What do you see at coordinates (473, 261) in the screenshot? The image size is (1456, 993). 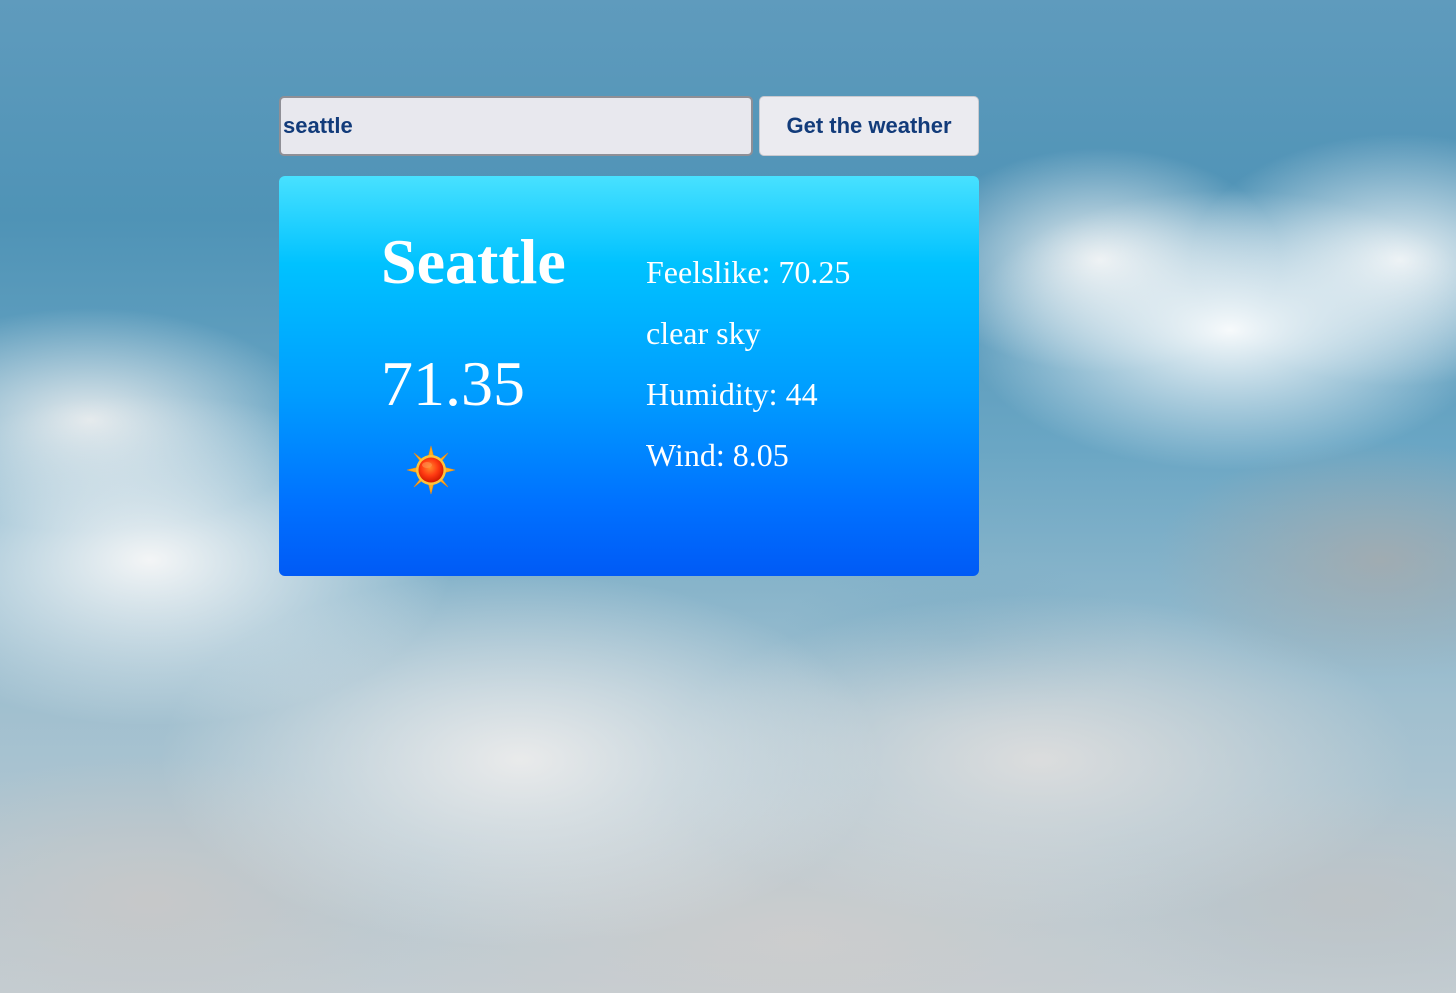 I see `city-name: Seattle` at bounding box center [473, 261].